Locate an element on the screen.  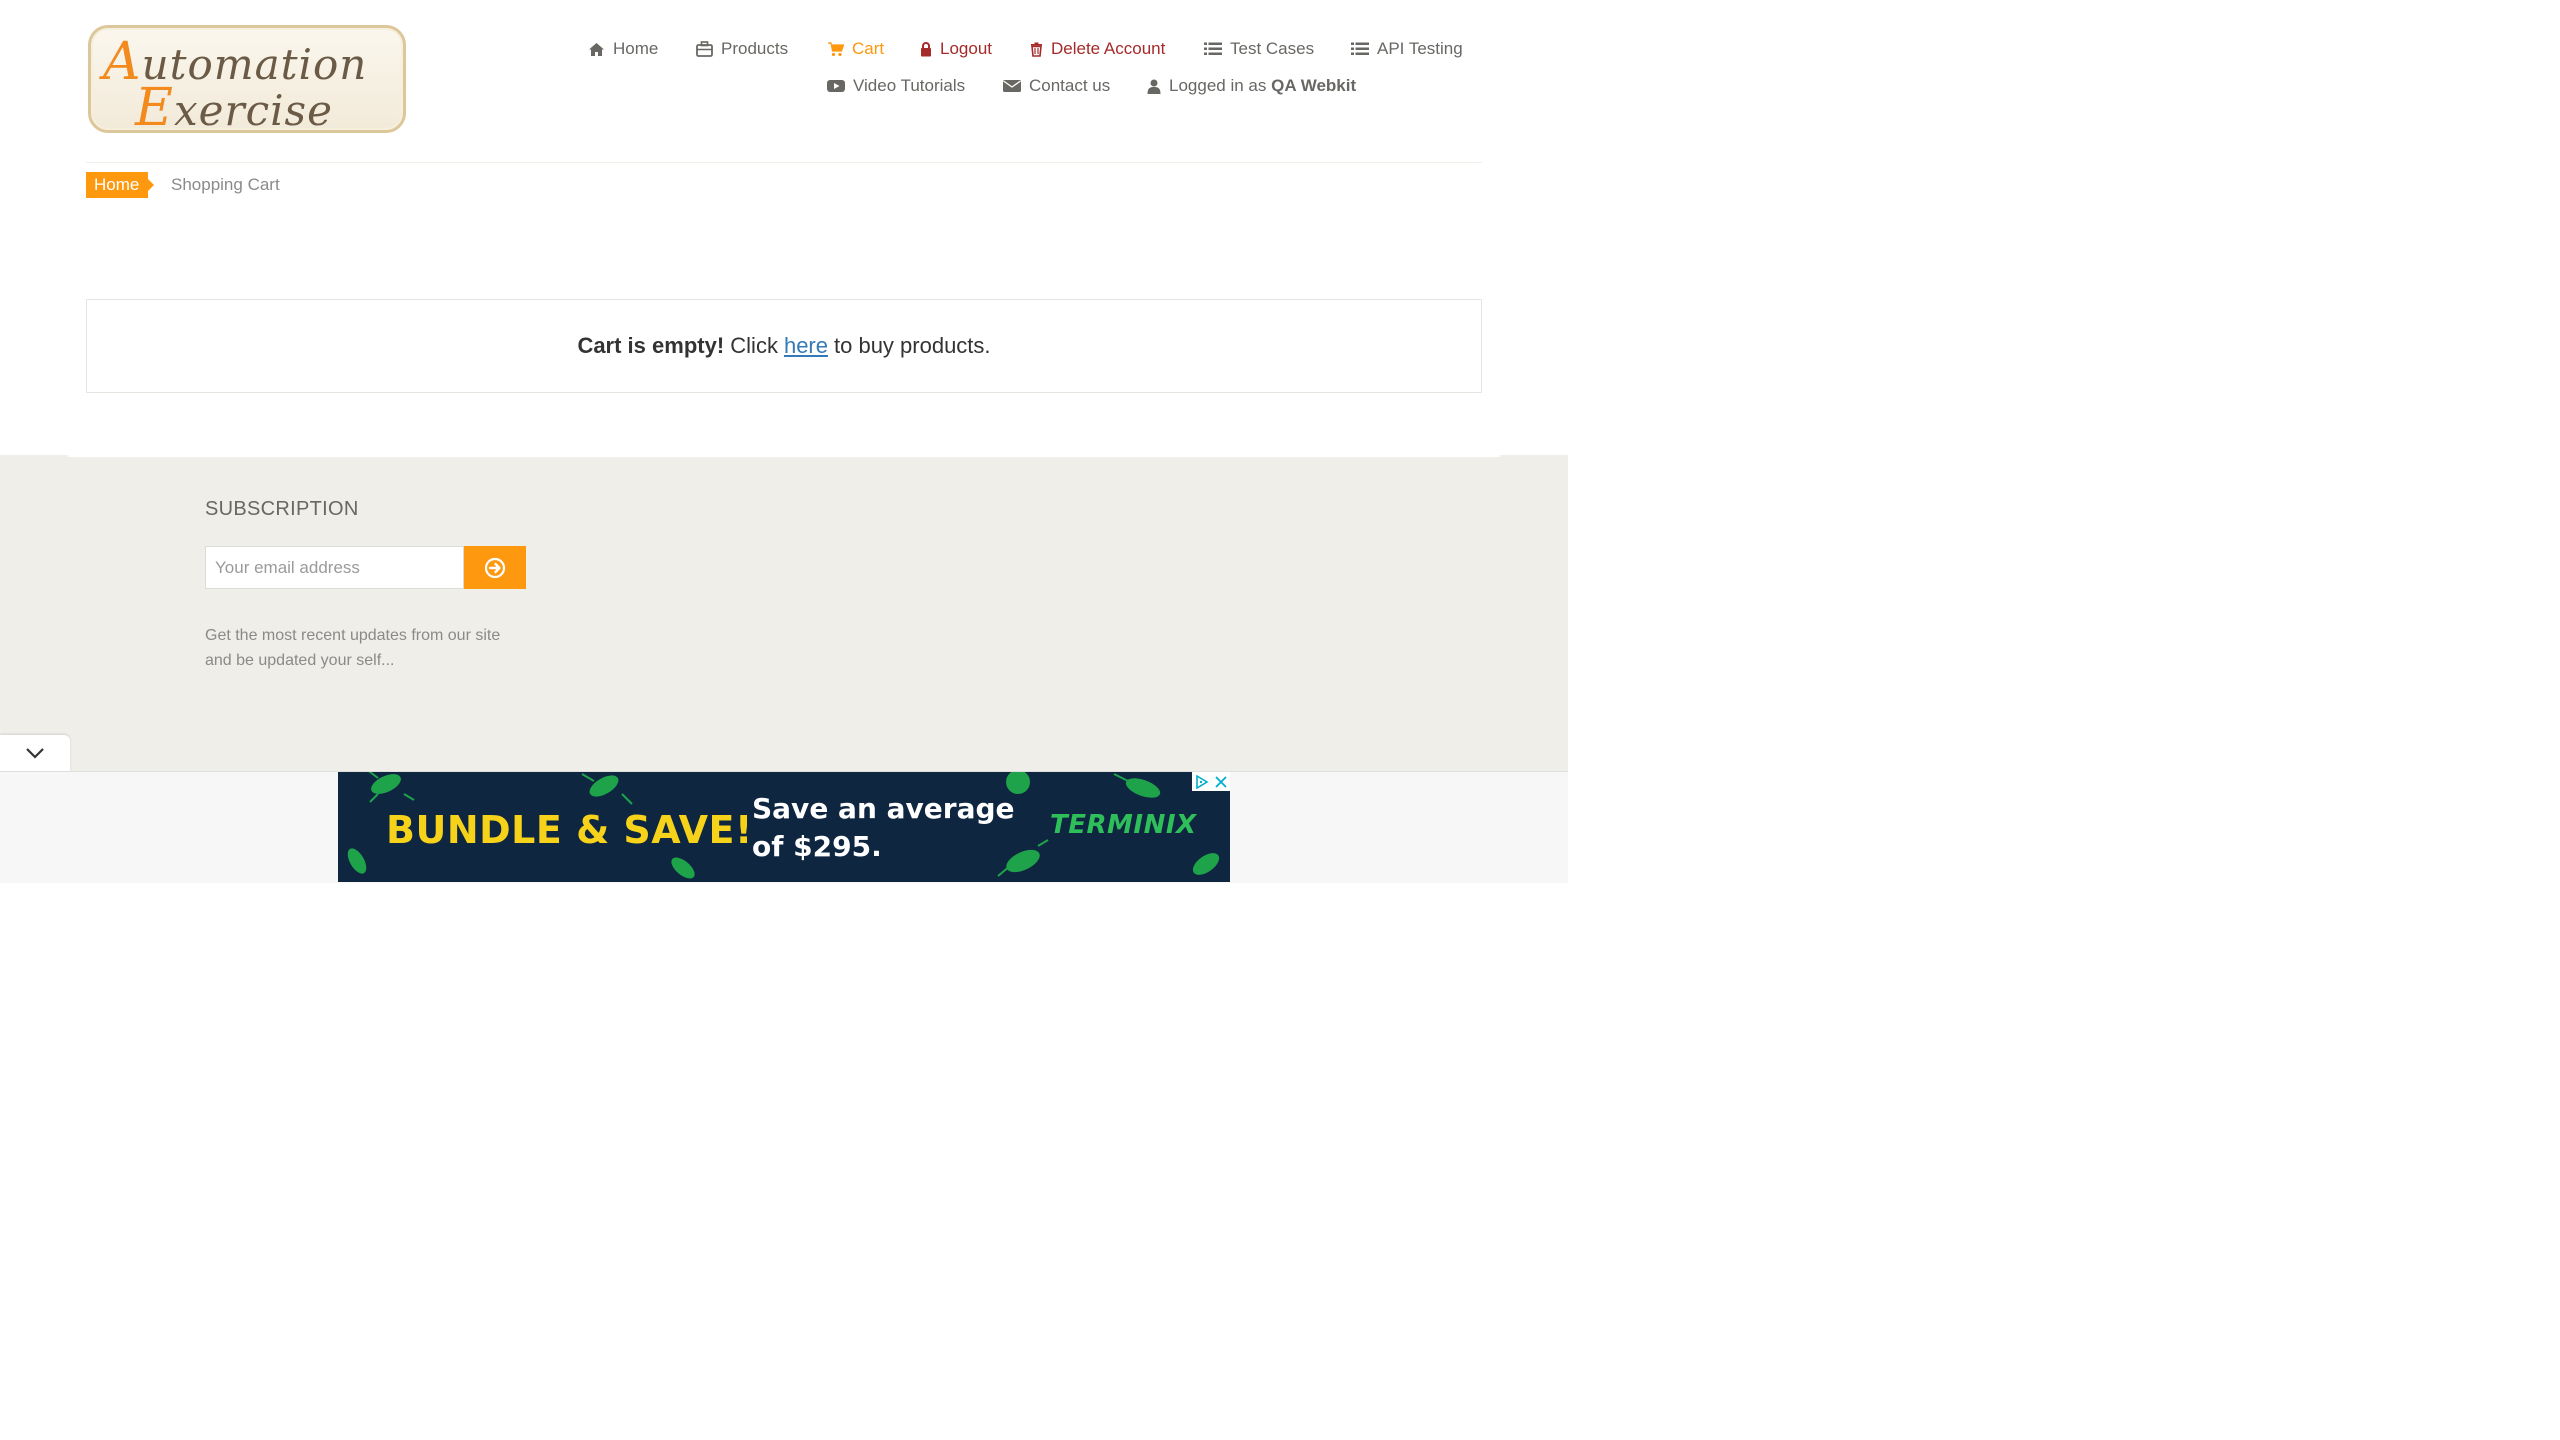
ad-choices-button is located at coordinates (1201, 781).